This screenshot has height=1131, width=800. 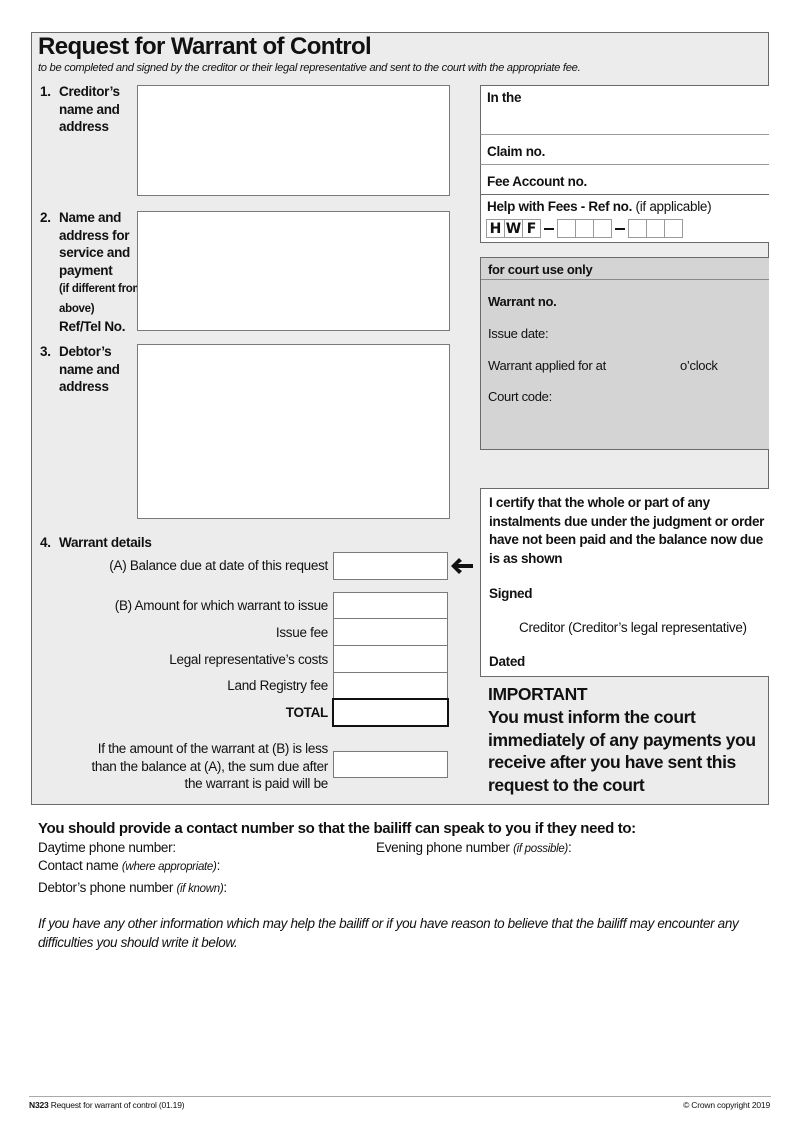 What do you see at coordinates (45, 91) in the screenshot?
I see `section-number: 1.` at bounding box center [45, 91].